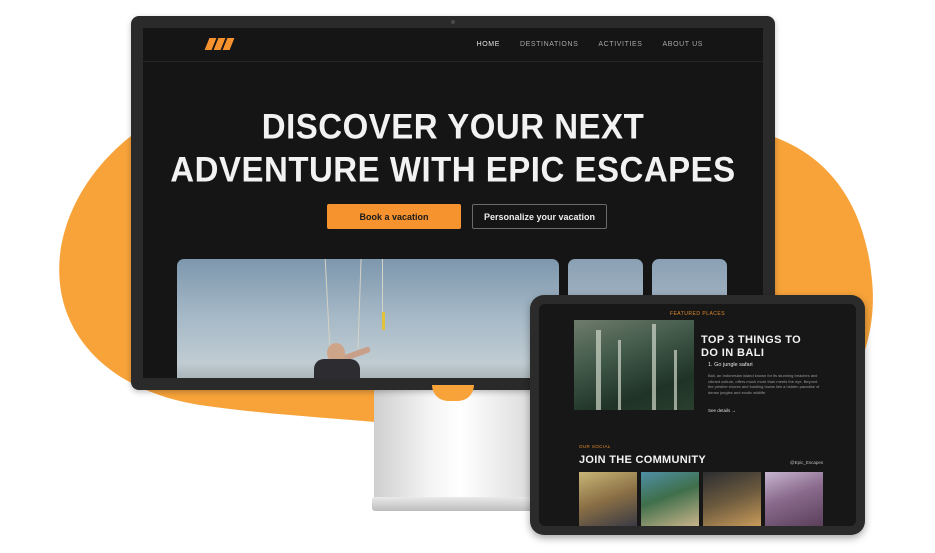 Image resolution: width=935 pixels, height=553 pixels. I want to click on nav-links: HOME DESTINATIONS ACTIVITIES ABOUT US, so click(590, 44).